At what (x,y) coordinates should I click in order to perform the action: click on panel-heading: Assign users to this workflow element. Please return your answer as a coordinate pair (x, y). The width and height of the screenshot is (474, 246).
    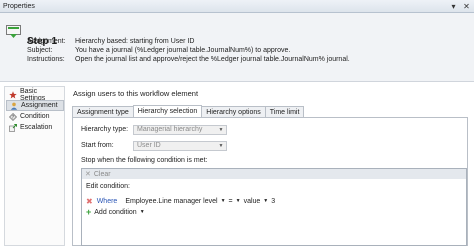
    Looking at the image, I should click on (136, 93).